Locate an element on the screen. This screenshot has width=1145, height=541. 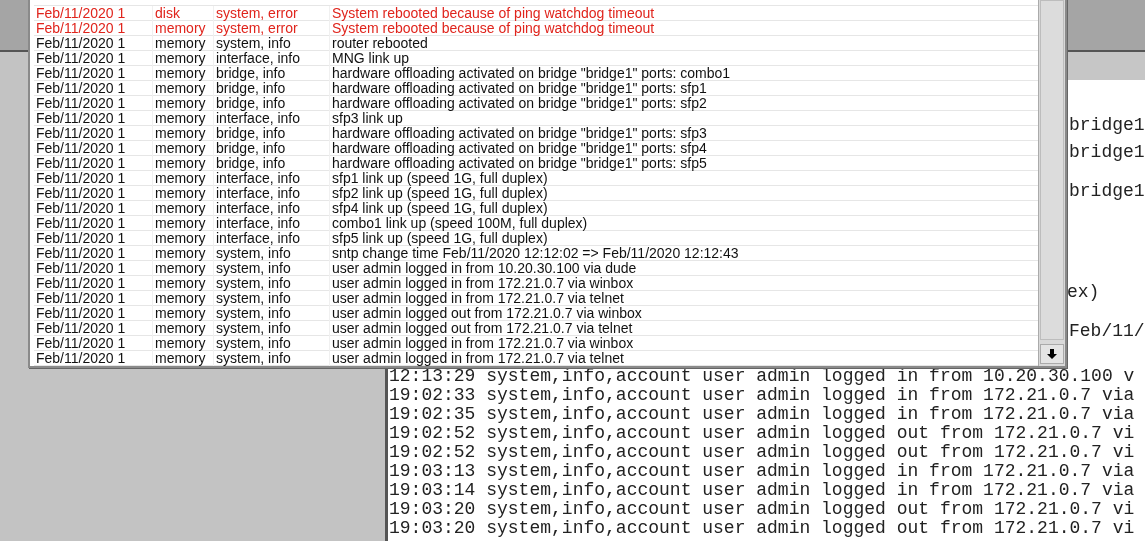
log-message-cell-text: sfp2 link up (speed 1G, full duplex) is located at coordinates (440, 193).